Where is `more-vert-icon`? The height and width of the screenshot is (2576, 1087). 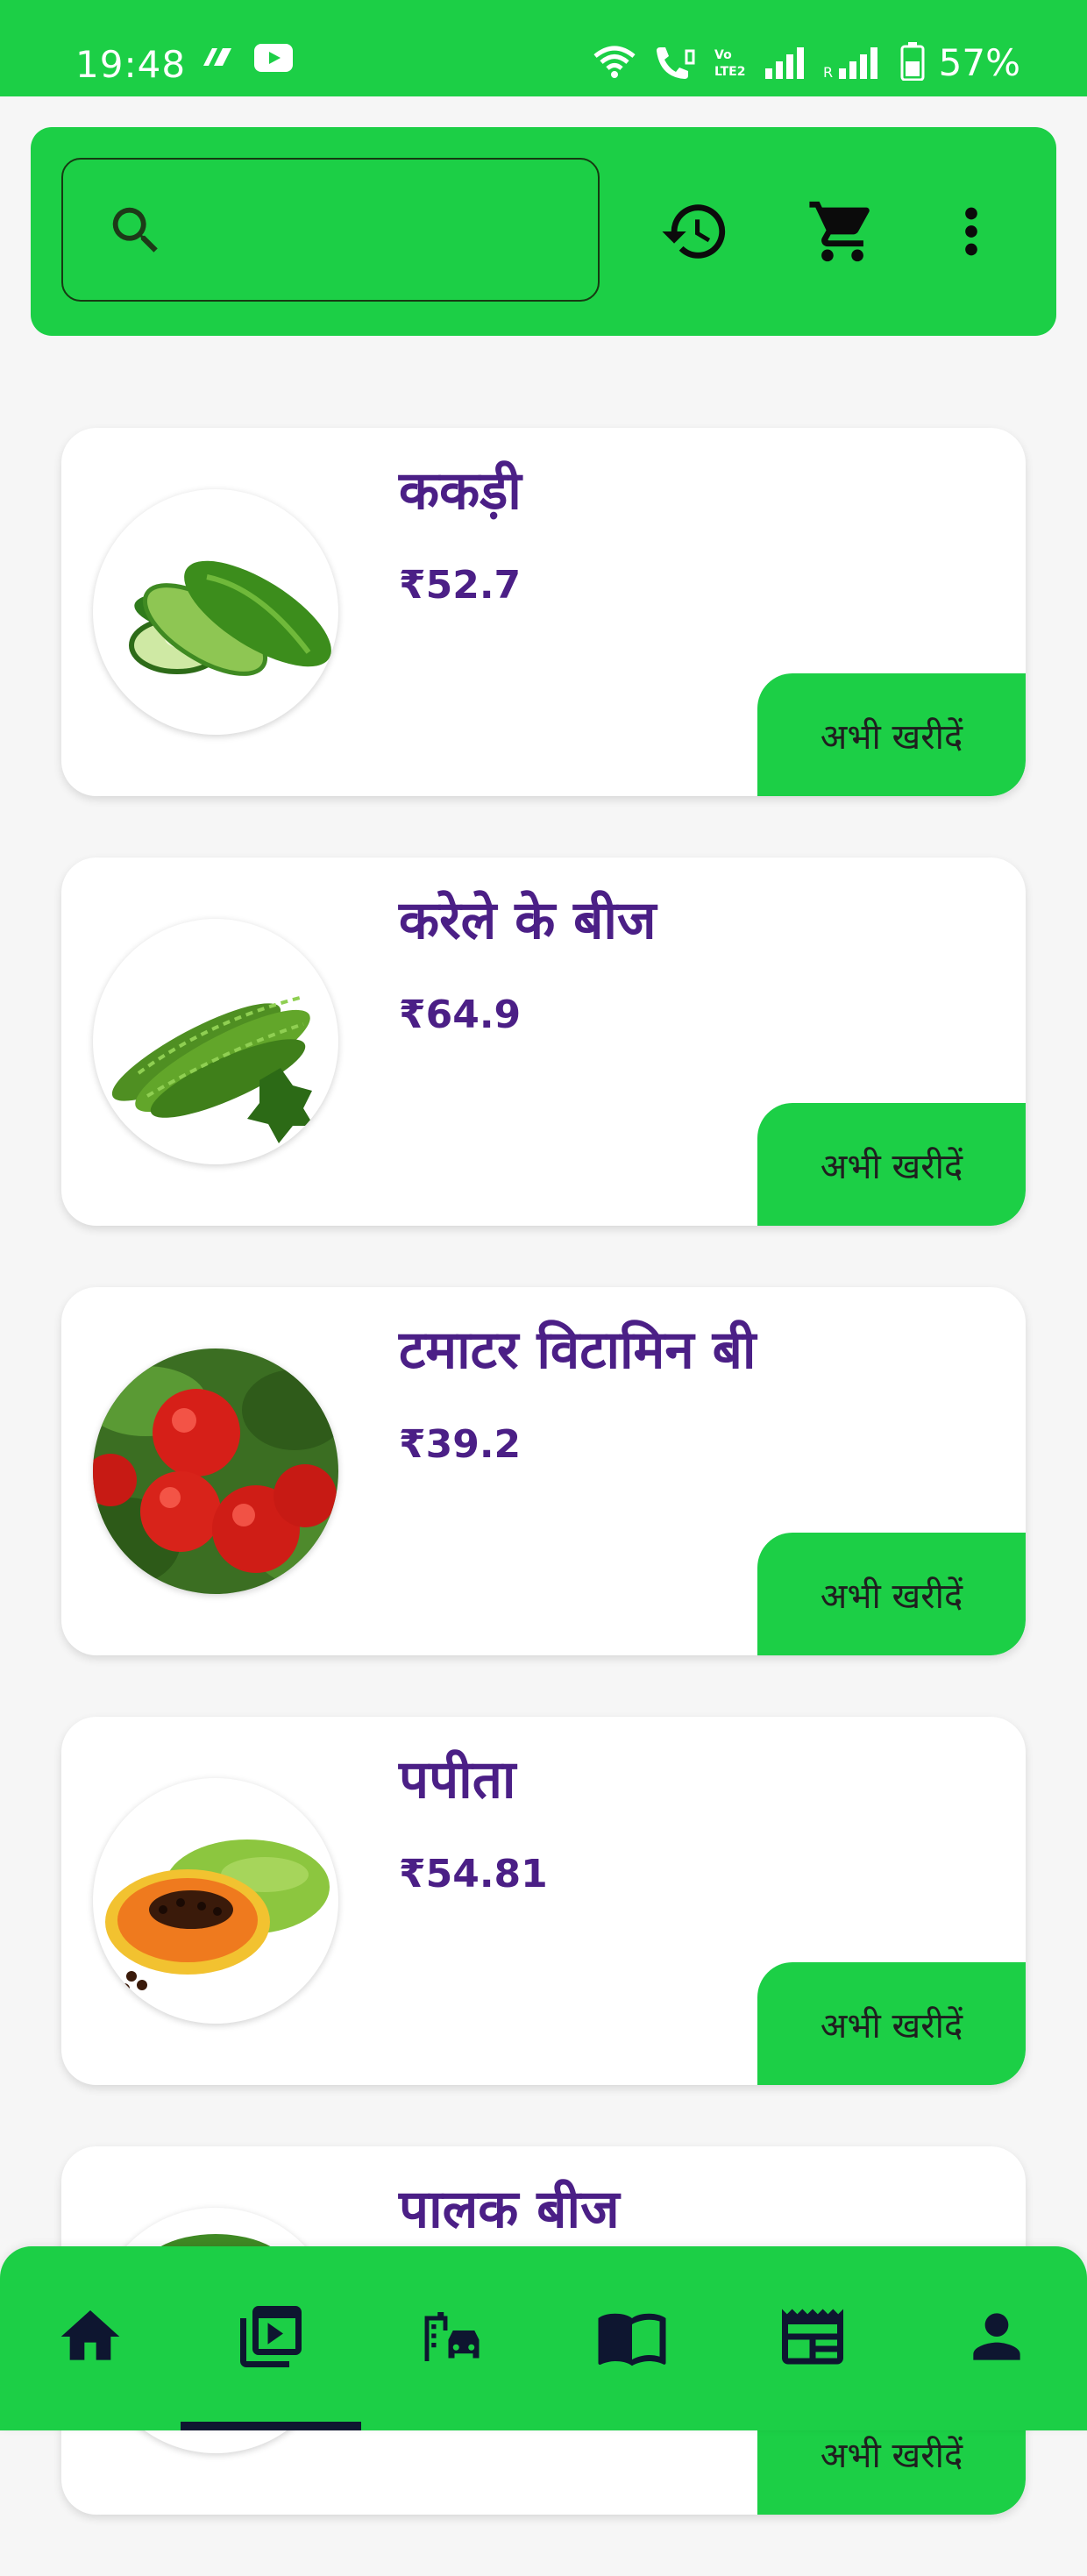 more-vert-icon is located at coordinates (971, 233).